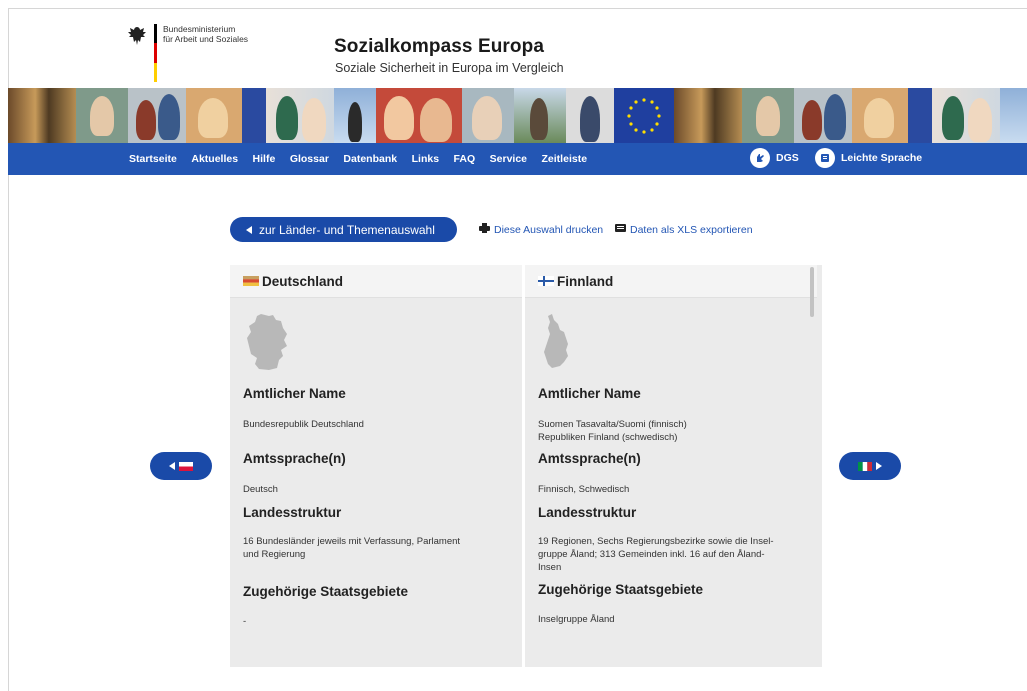 The image size is (1027, 691). Describe the element at coordinates (556, 341) in the screenshot. I see `finland-map-icon` at that location.